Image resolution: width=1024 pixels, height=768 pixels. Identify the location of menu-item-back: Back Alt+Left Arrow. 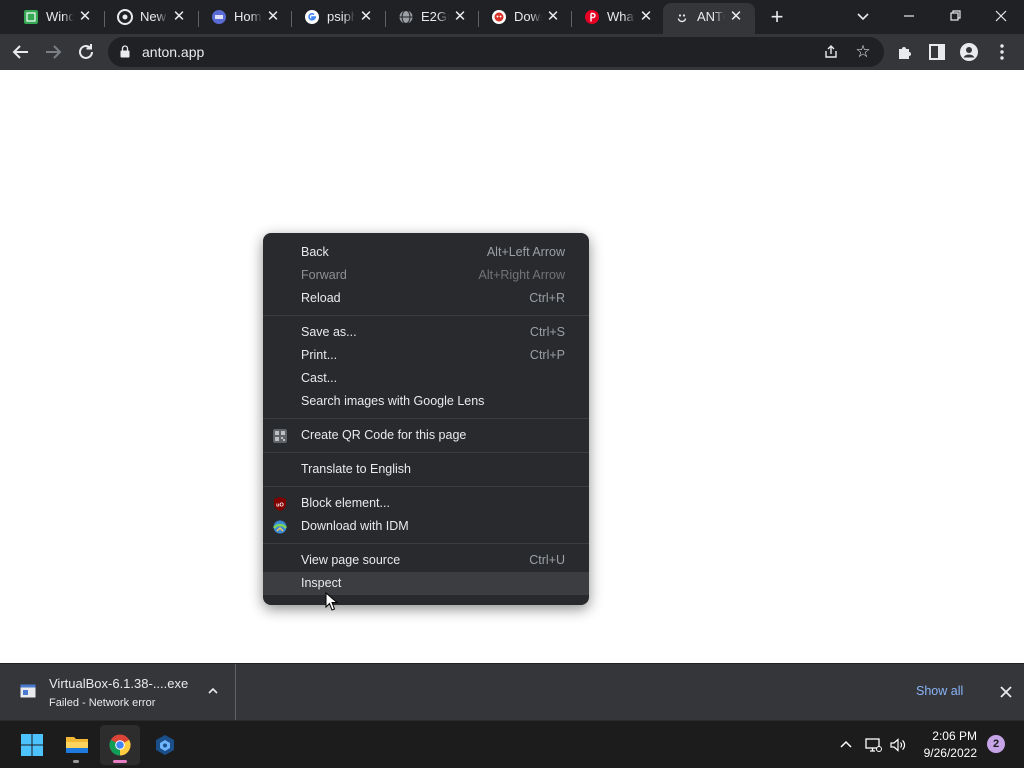
(426, 252).